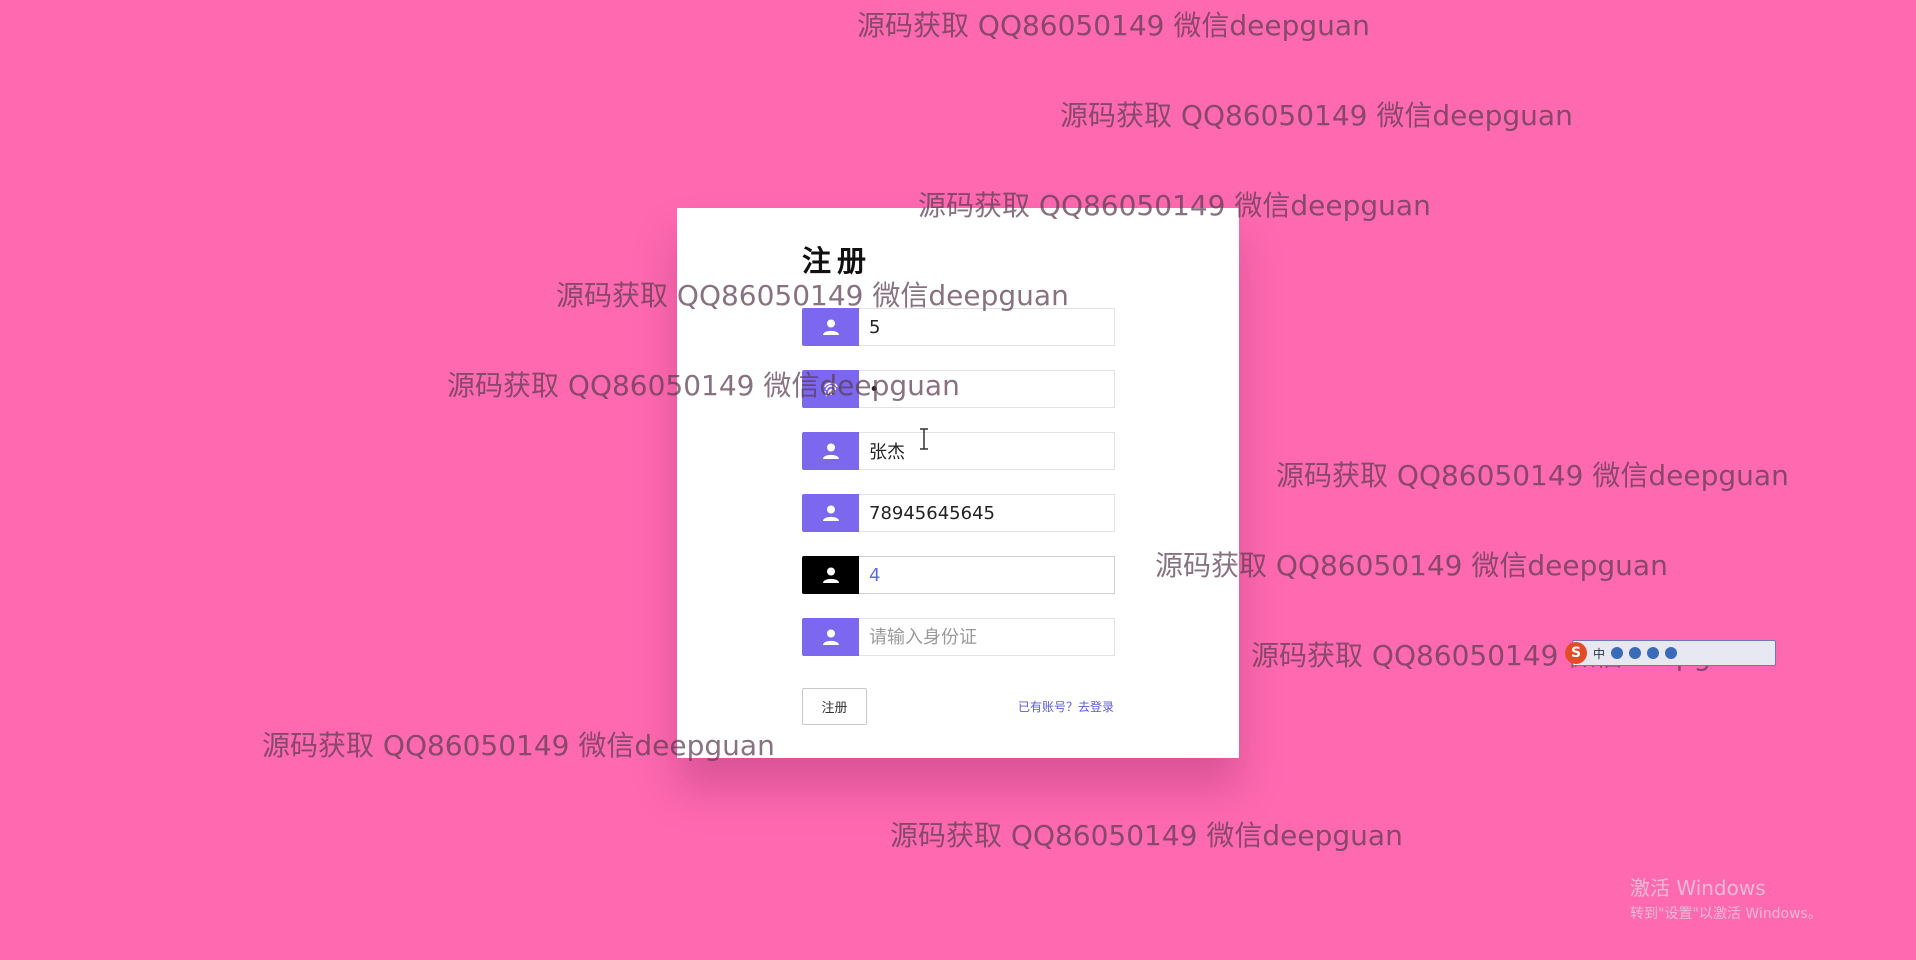  Describe the element at coordinates (924, 439) in the screenshot. I see `text-cursor-icon` at that location.